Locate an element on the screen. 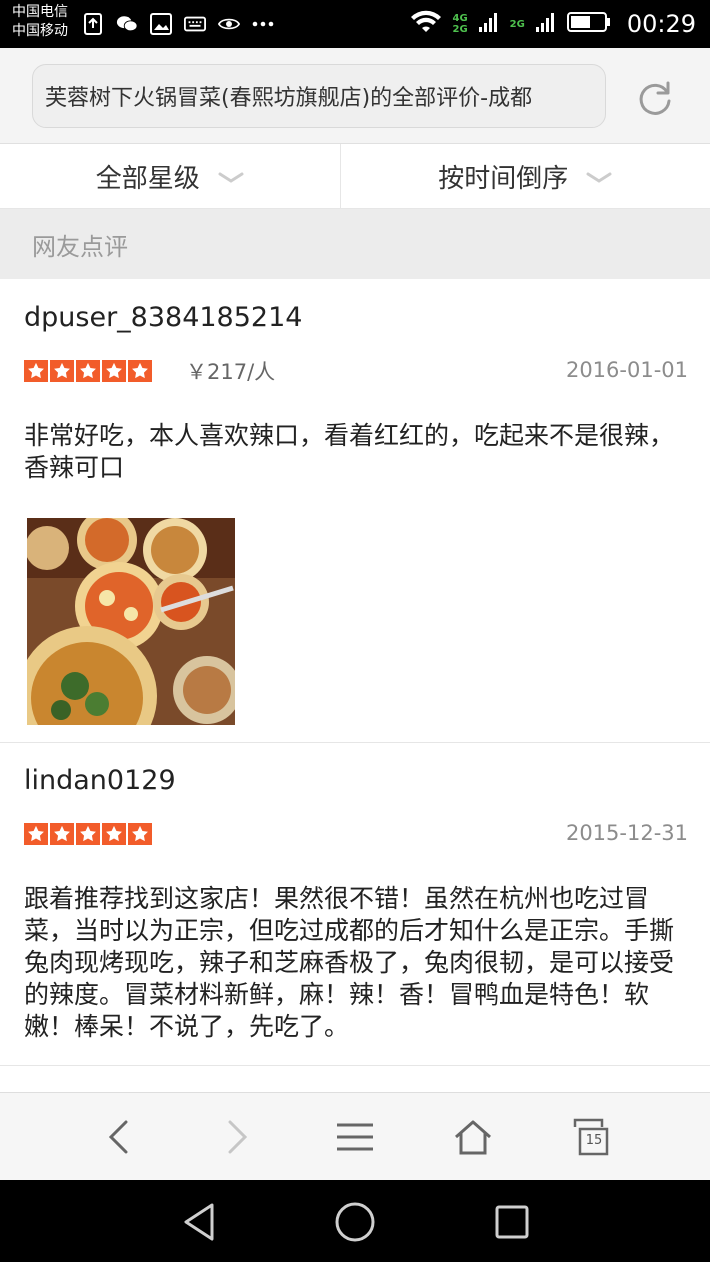 The height and width of the screenshot is (1262, 710). sort-filter-dropdown: 按时间倒序 is located at coordinates (524, 176).